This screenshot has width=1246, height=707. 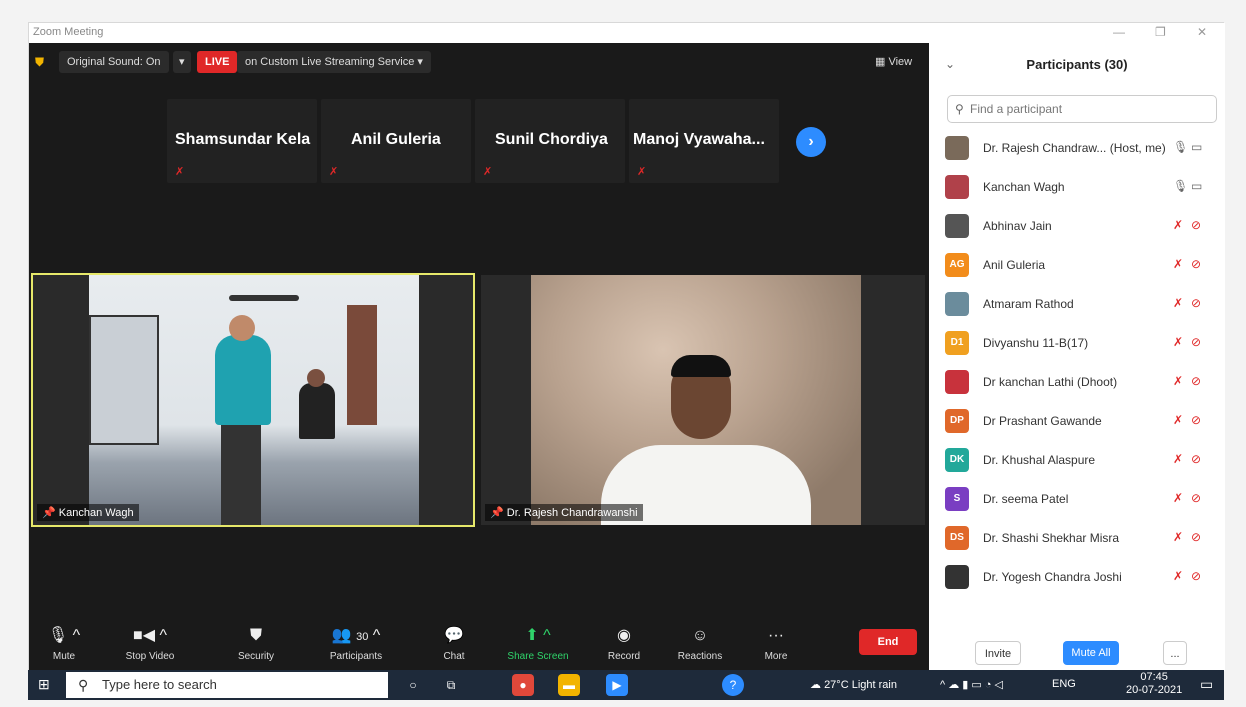 What do you see at coordinates (451, 685) in the screenshot?
I see `task-view-icon: ⧉` at bounding box center [451, 685].